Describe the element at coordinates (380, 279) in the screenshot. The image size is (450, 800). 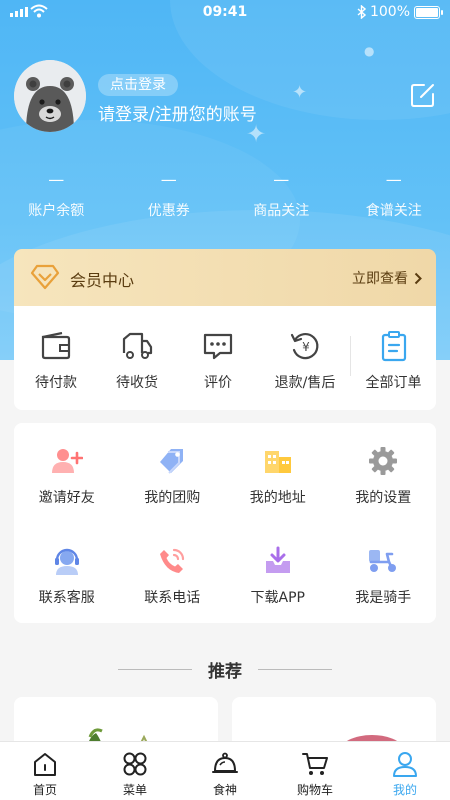
I see `vip-action-label: 立即查看` at that location.